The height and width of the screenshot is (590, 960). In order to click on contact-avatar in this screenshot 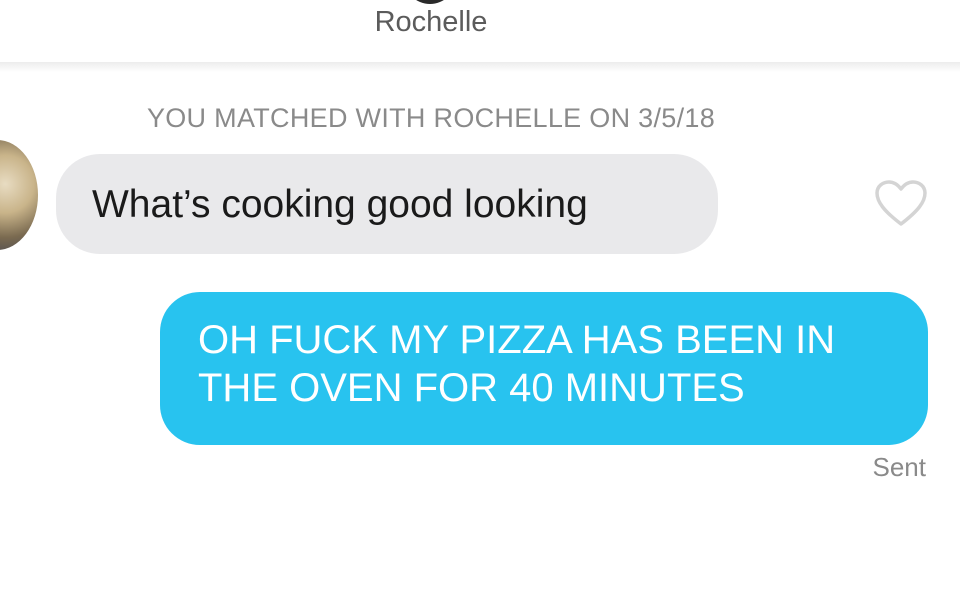, I will do `click(19, 195)`.